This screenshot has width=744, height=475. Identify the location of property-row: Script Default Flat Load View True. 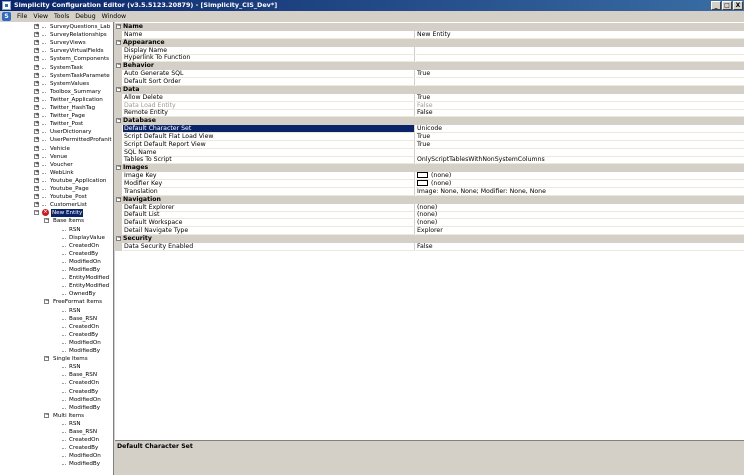
(429, 136).